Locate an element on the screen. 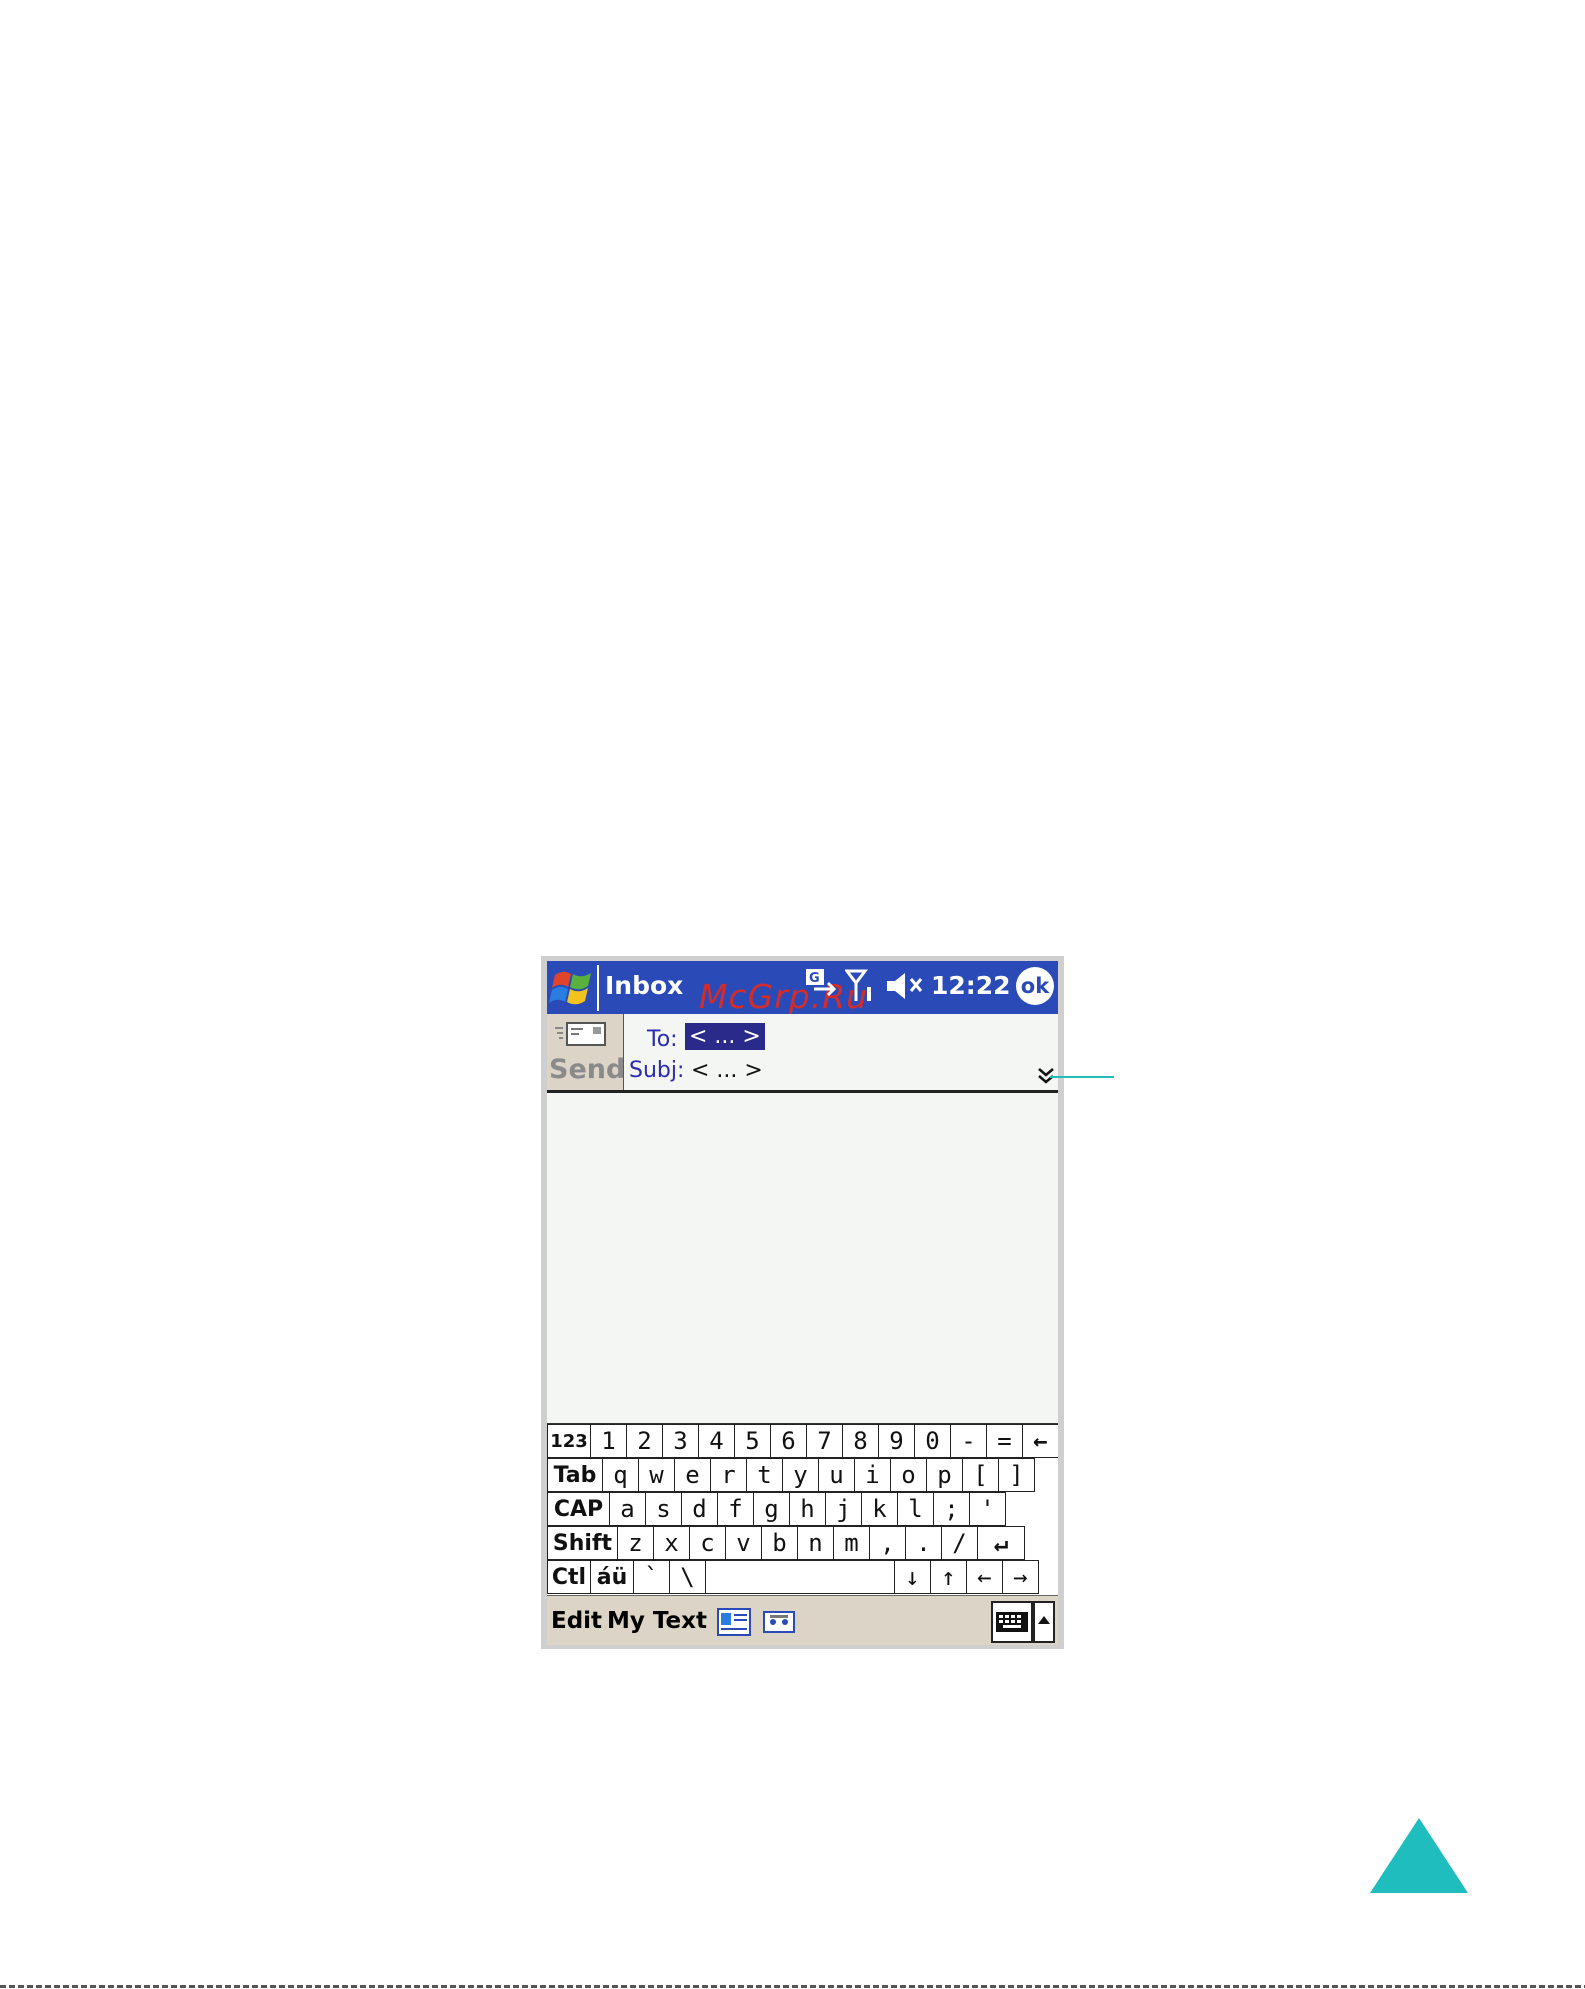 Image resolution: width=1585 pixels, height=1989 pixels. arrow-up-icon is located at coordinates (1044, 1620).